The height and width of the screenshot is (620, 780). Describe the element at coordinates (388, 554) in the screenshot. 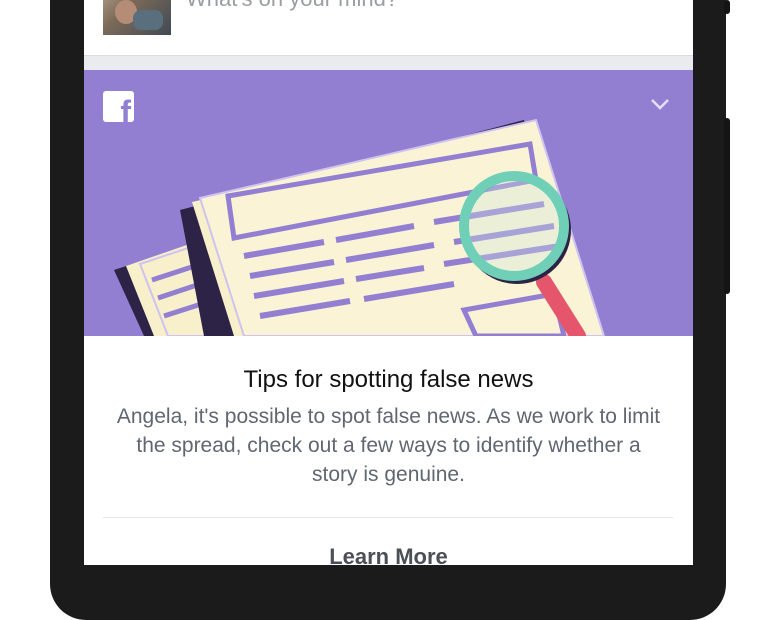

I see `learn-more-button: Learn More` at that location.